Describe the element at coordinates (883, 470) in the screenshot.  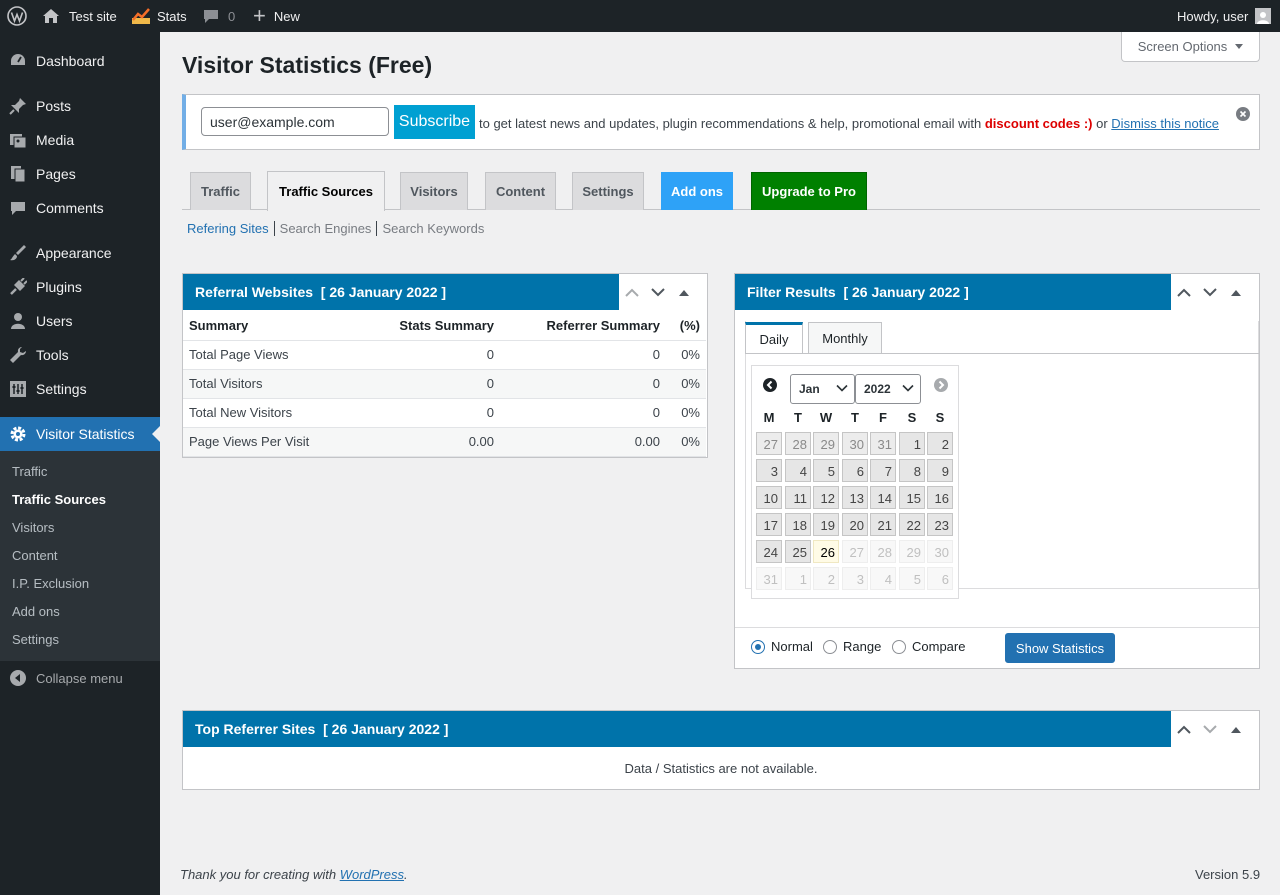
I see `calendar-day: 7` at that location.